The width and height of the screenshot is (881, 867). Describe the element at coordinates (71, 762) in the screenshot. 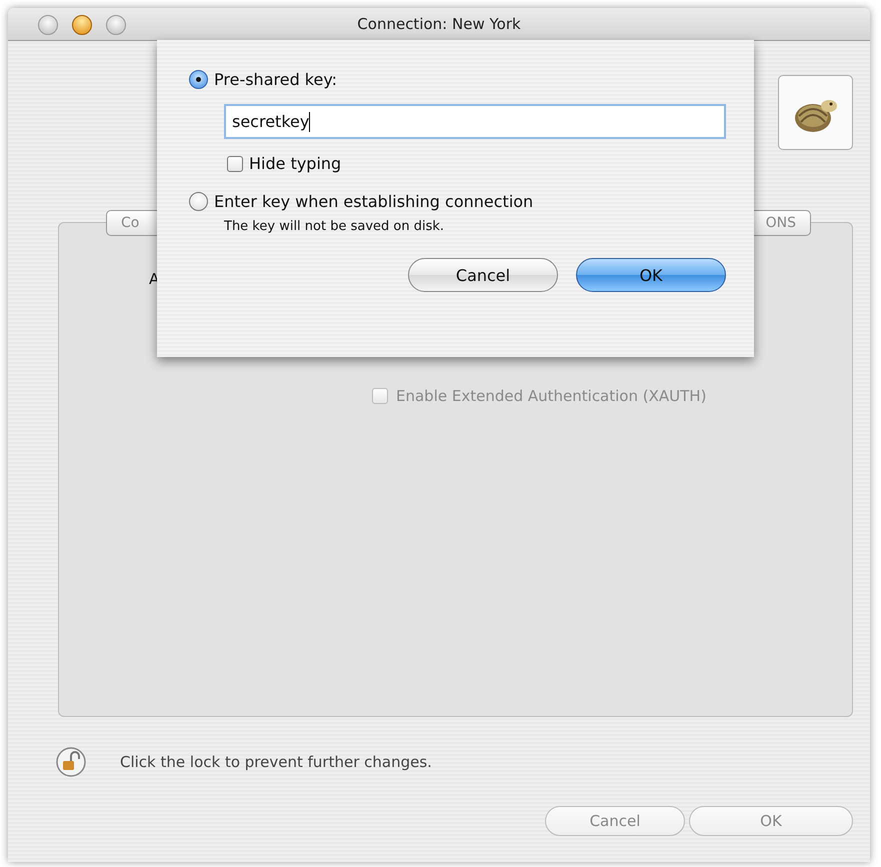

I see `lock-icon` at that location.